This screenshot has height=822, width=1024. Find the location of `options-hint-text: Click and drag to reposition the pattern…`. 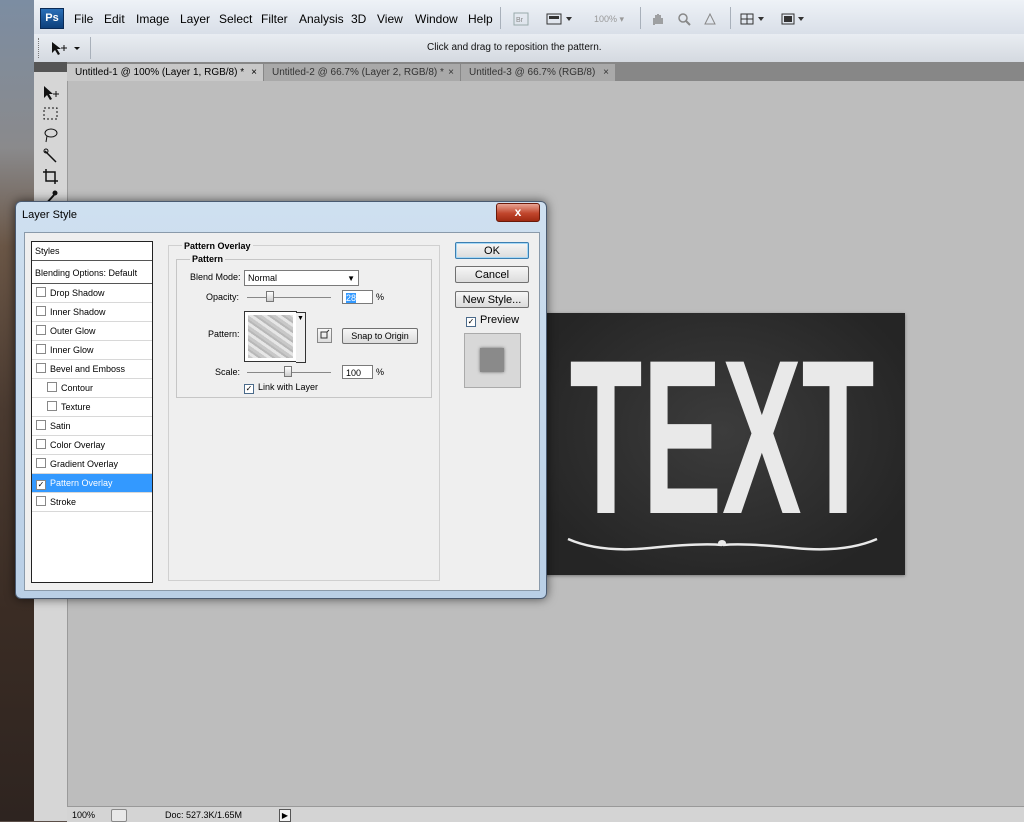

options-hint-text: Click and drag to reposition the pattern… is located at coordinates (514, 47).